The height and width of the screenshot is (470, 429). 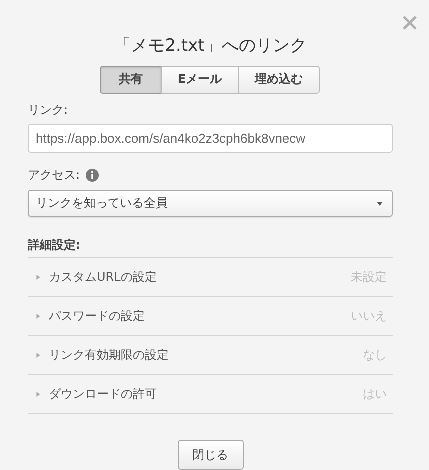 What do you see at coordinates (109, 355) in the screenshot?
I see `setting-name: リンク有効期限の設定` at bounding box center [109, 355].